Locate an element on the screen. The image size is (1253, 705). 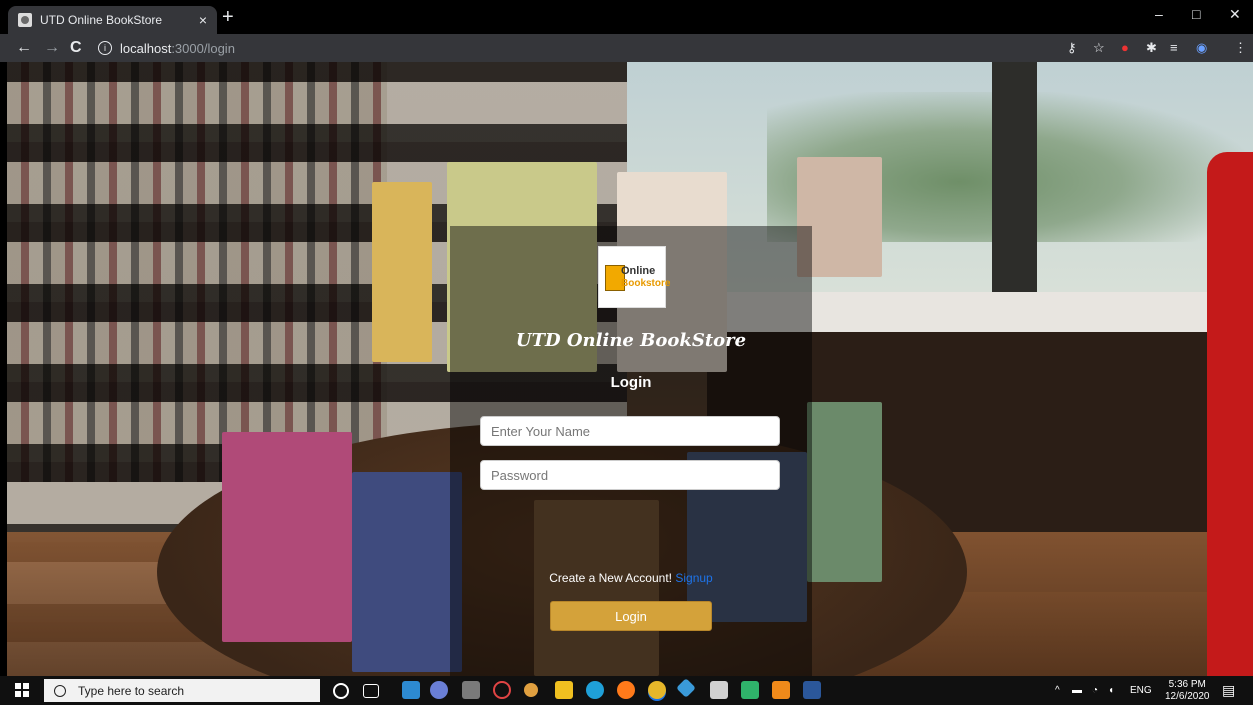
web-app-icon is located at coordinates (502, 690).